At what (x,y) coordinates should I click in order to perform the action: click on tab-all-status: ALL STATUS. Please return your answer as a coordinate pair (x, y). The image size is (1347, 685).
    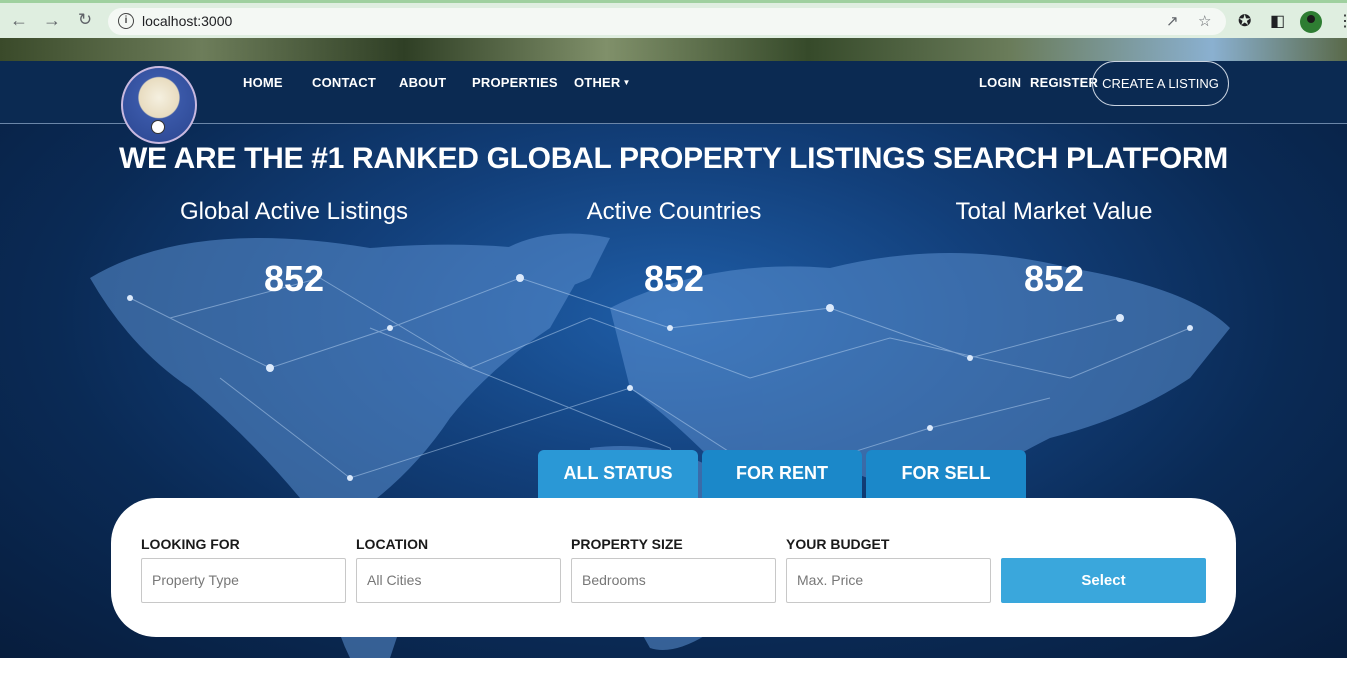
    Looking at the image, I should click on (618, 474).